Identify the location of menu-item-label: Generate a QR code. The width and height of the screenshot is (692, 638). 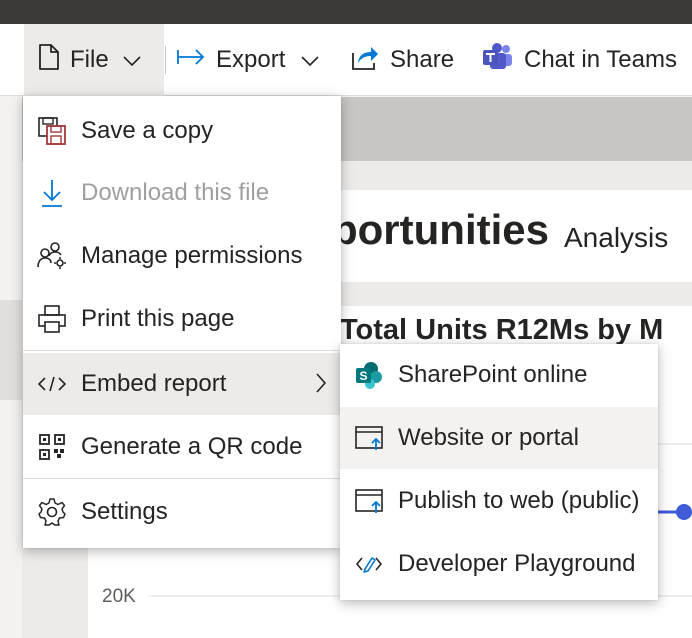
(192, 446).